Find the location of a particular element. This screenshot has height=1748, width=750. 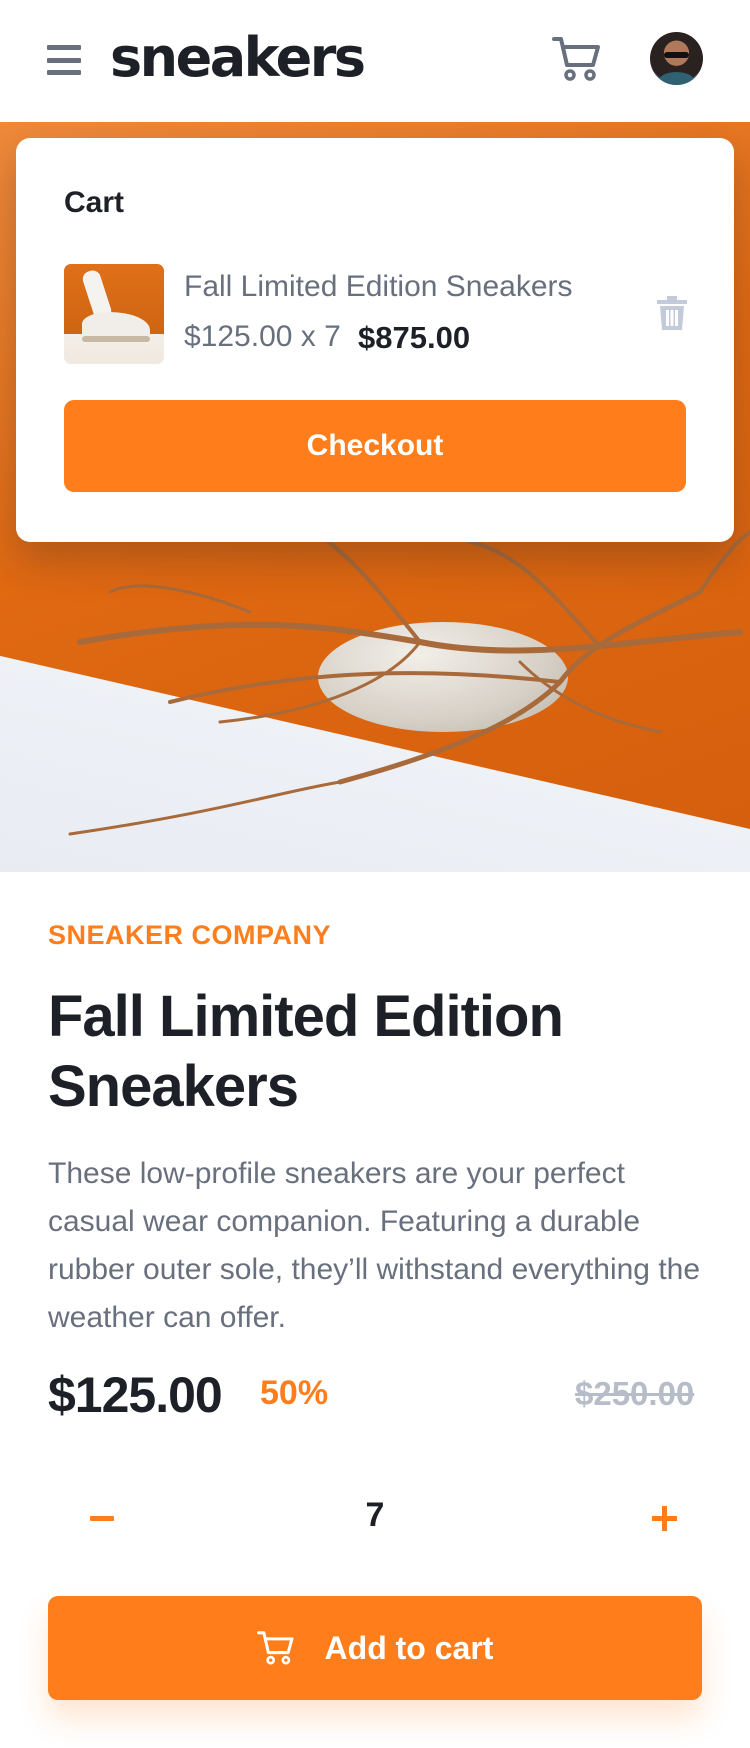

top-navigation-bar: sneakers is located at coordinates (375, 61).